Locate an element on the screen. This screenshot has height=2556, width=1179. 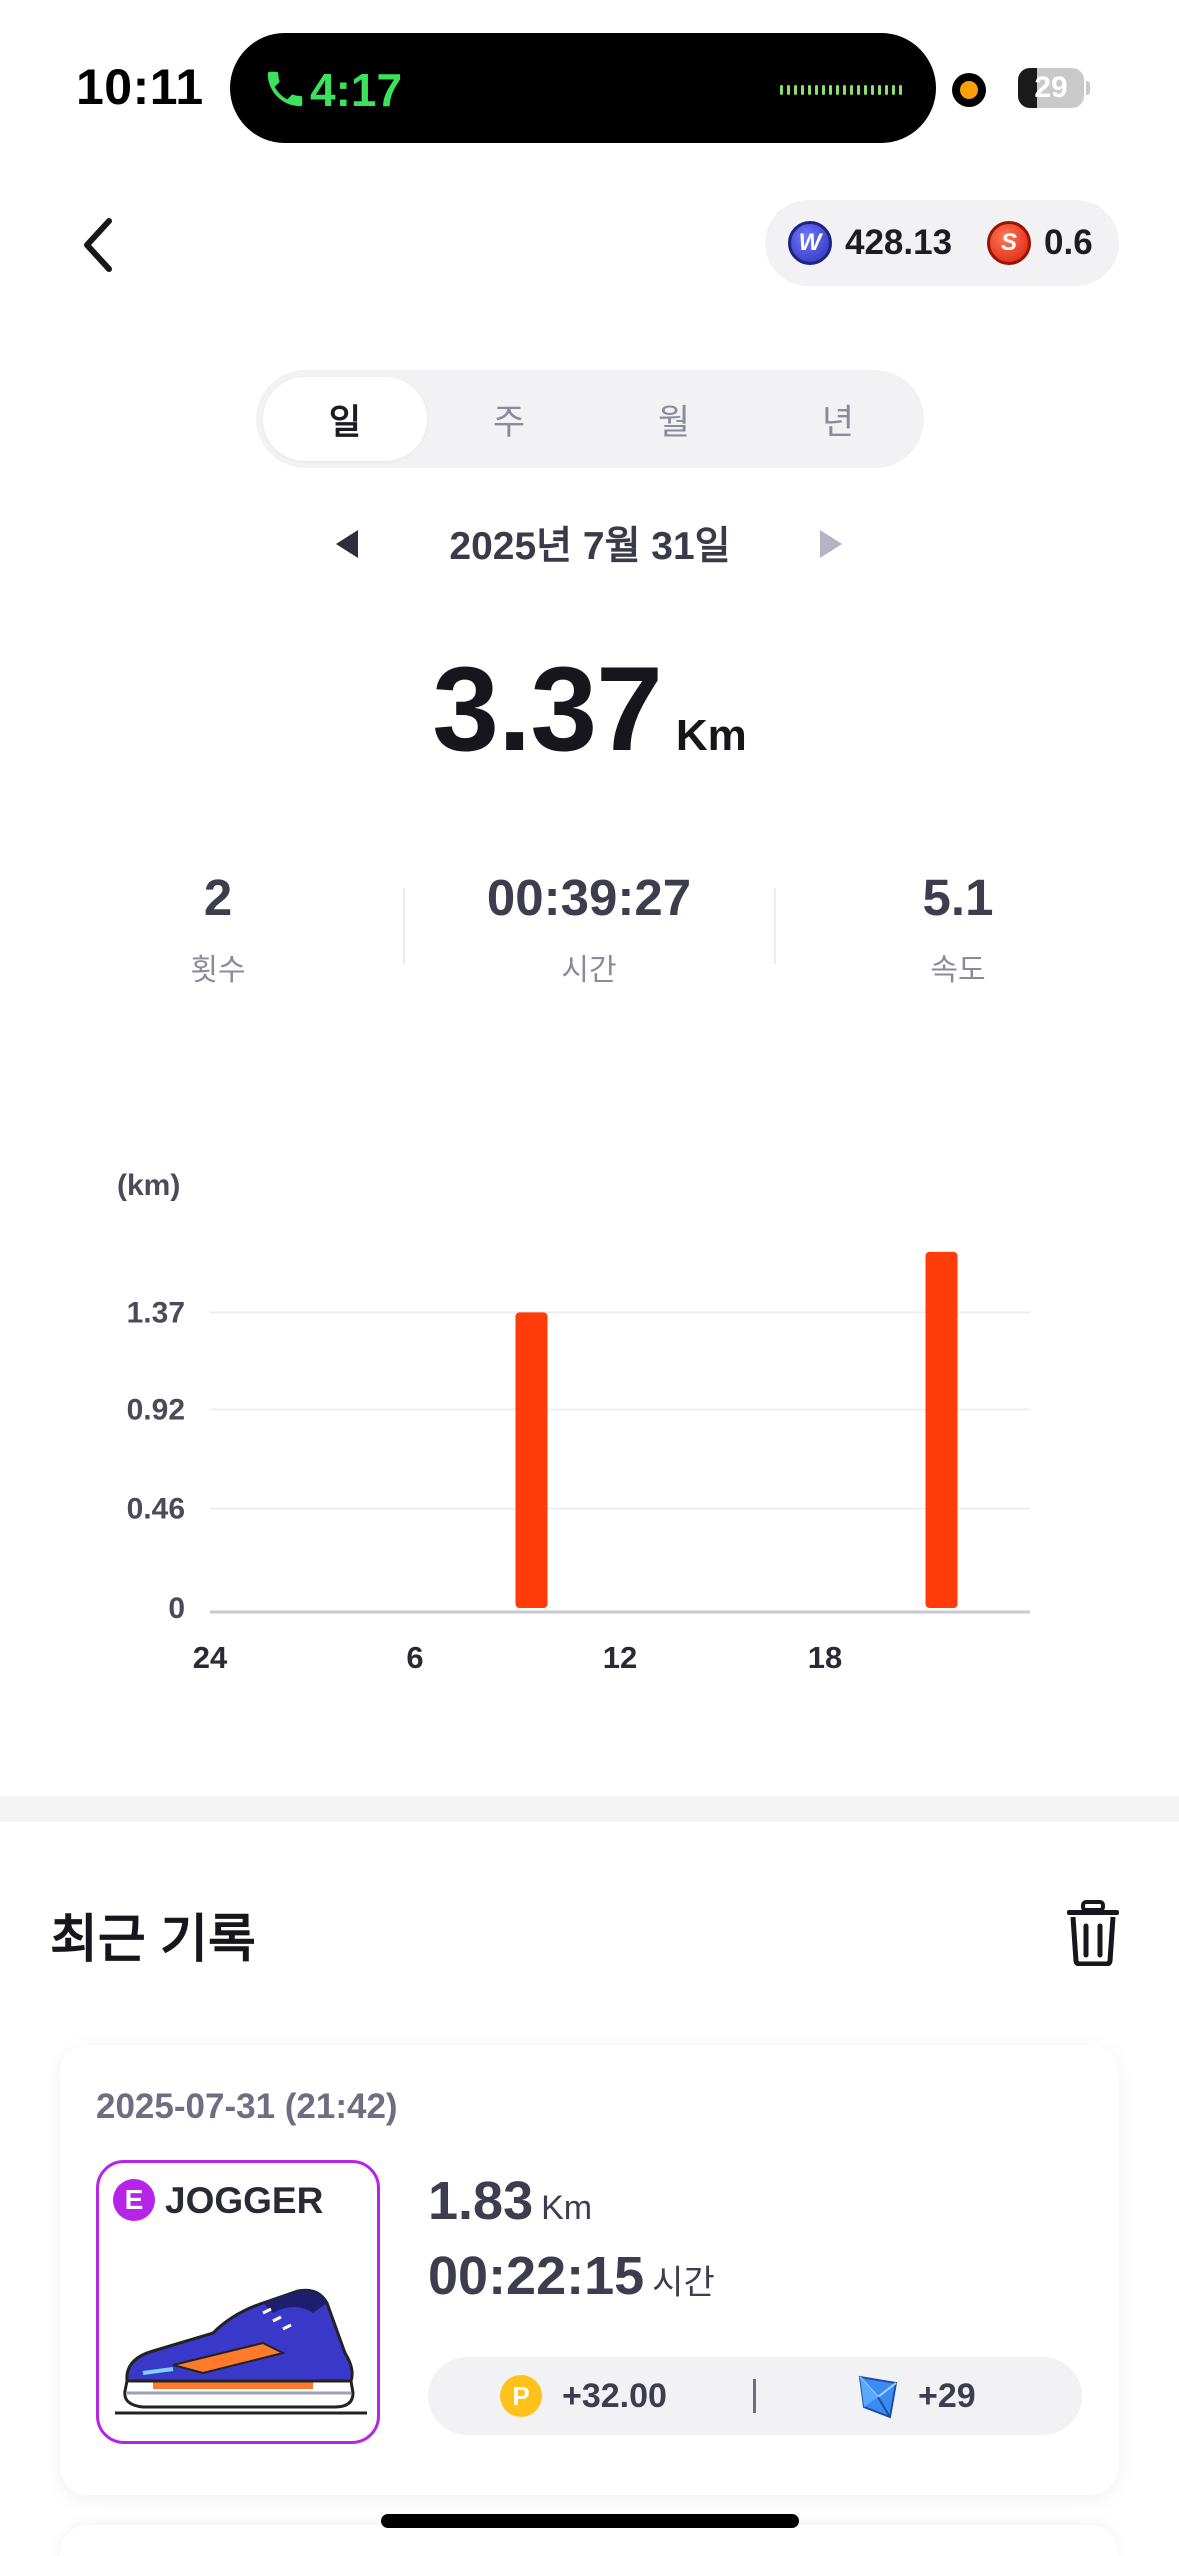
next-date-button is located at coordinates (830, 544).